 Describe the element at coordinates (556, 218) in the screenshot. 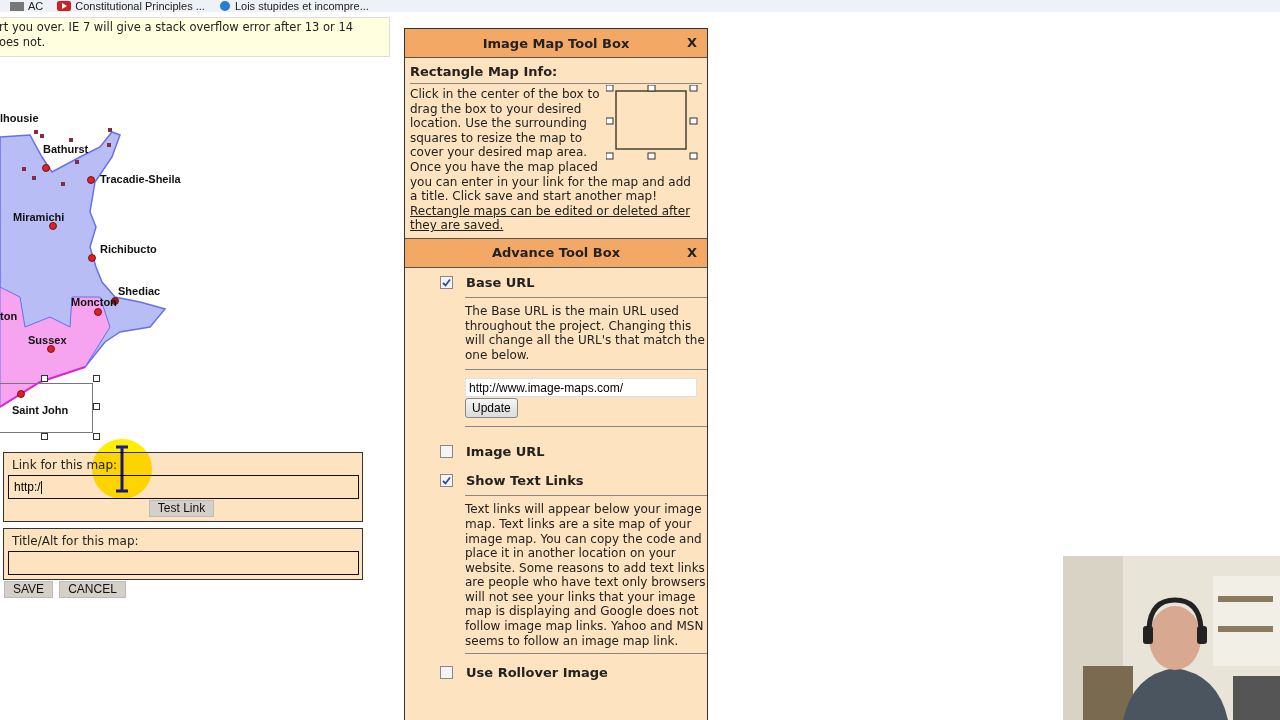

I see `info-link: Rectangle maps can be edited or deleted after they are saved.` at that location.